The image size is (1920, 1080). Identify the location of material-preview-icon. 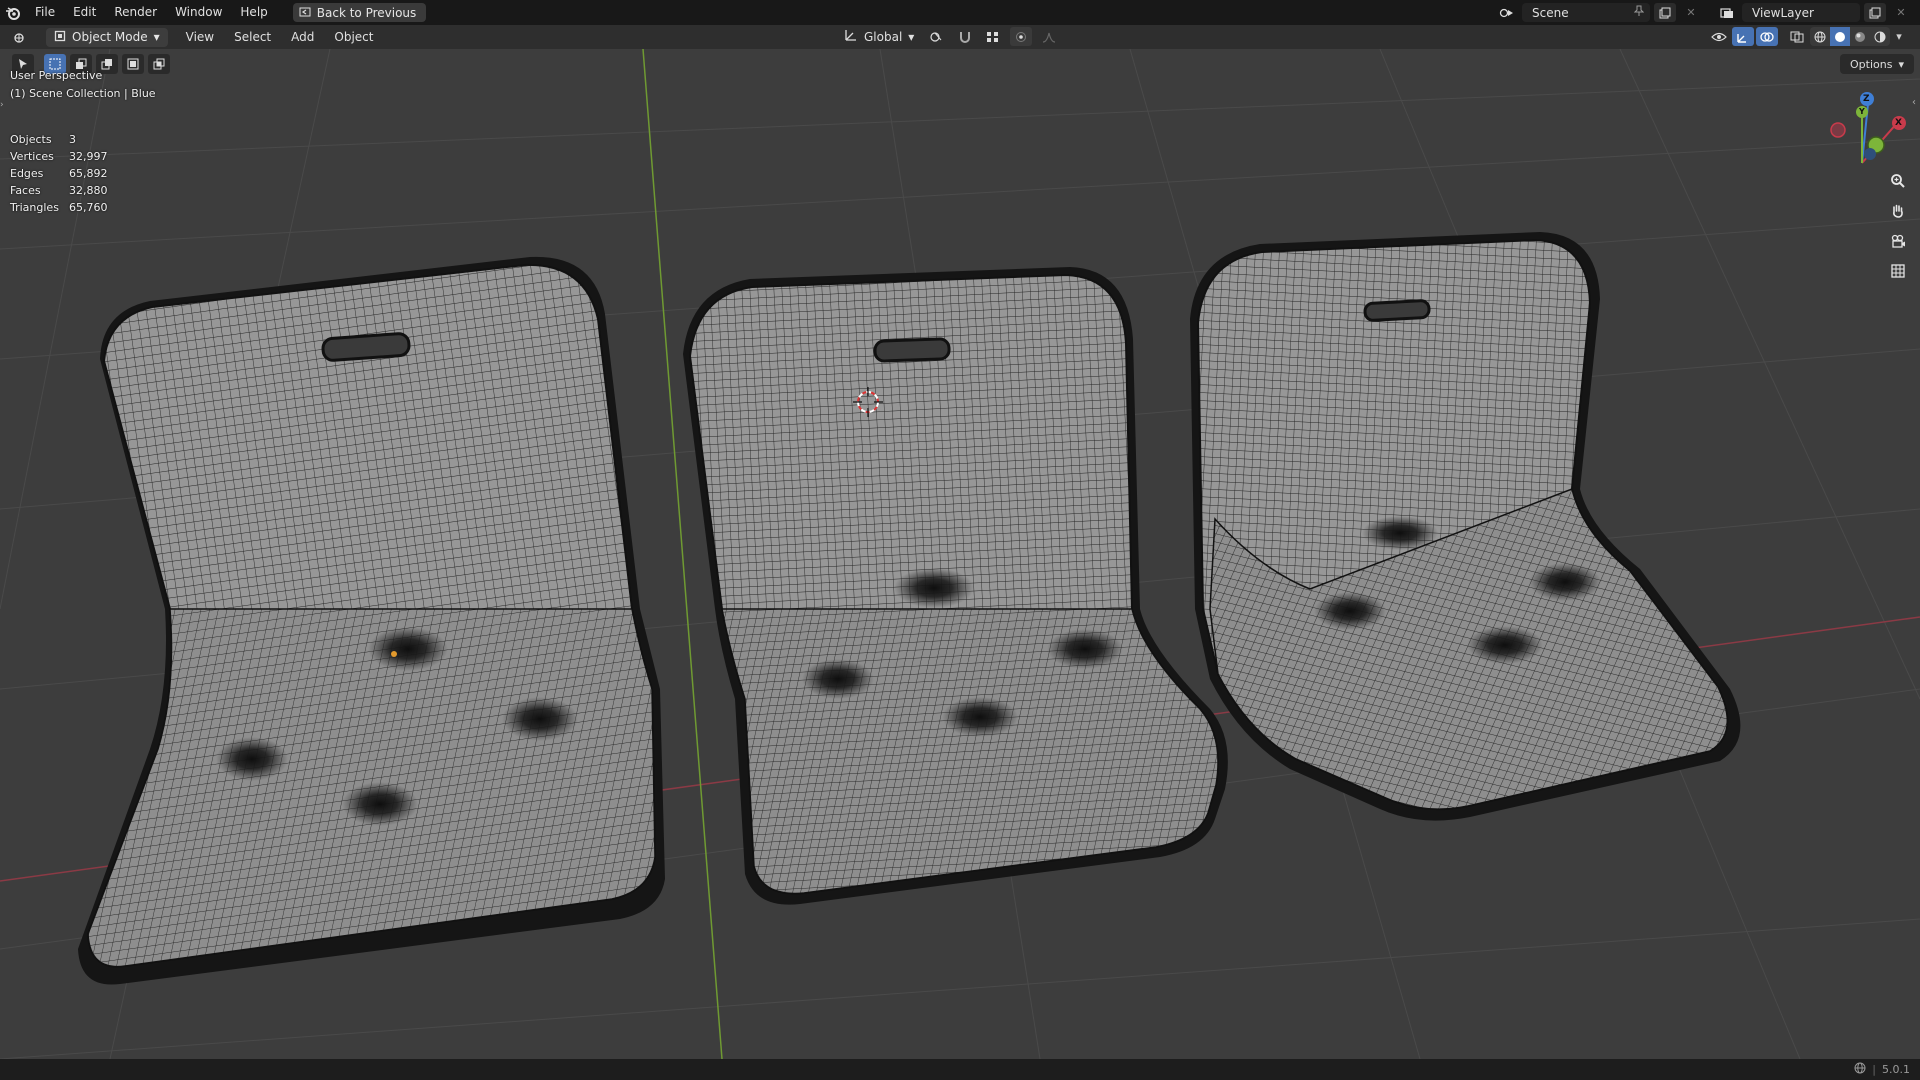
(1860, 36).